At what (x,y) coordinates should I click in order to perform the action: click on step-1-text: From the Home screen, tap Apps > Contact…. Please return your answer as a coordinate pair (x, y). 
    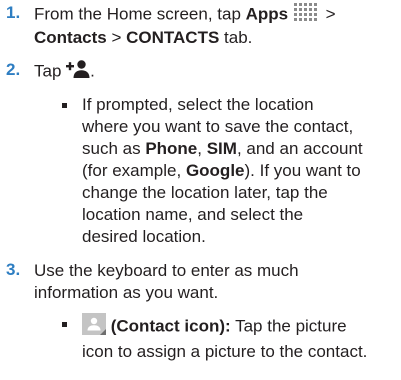
    Looking at the image, I should click on (215, 26).